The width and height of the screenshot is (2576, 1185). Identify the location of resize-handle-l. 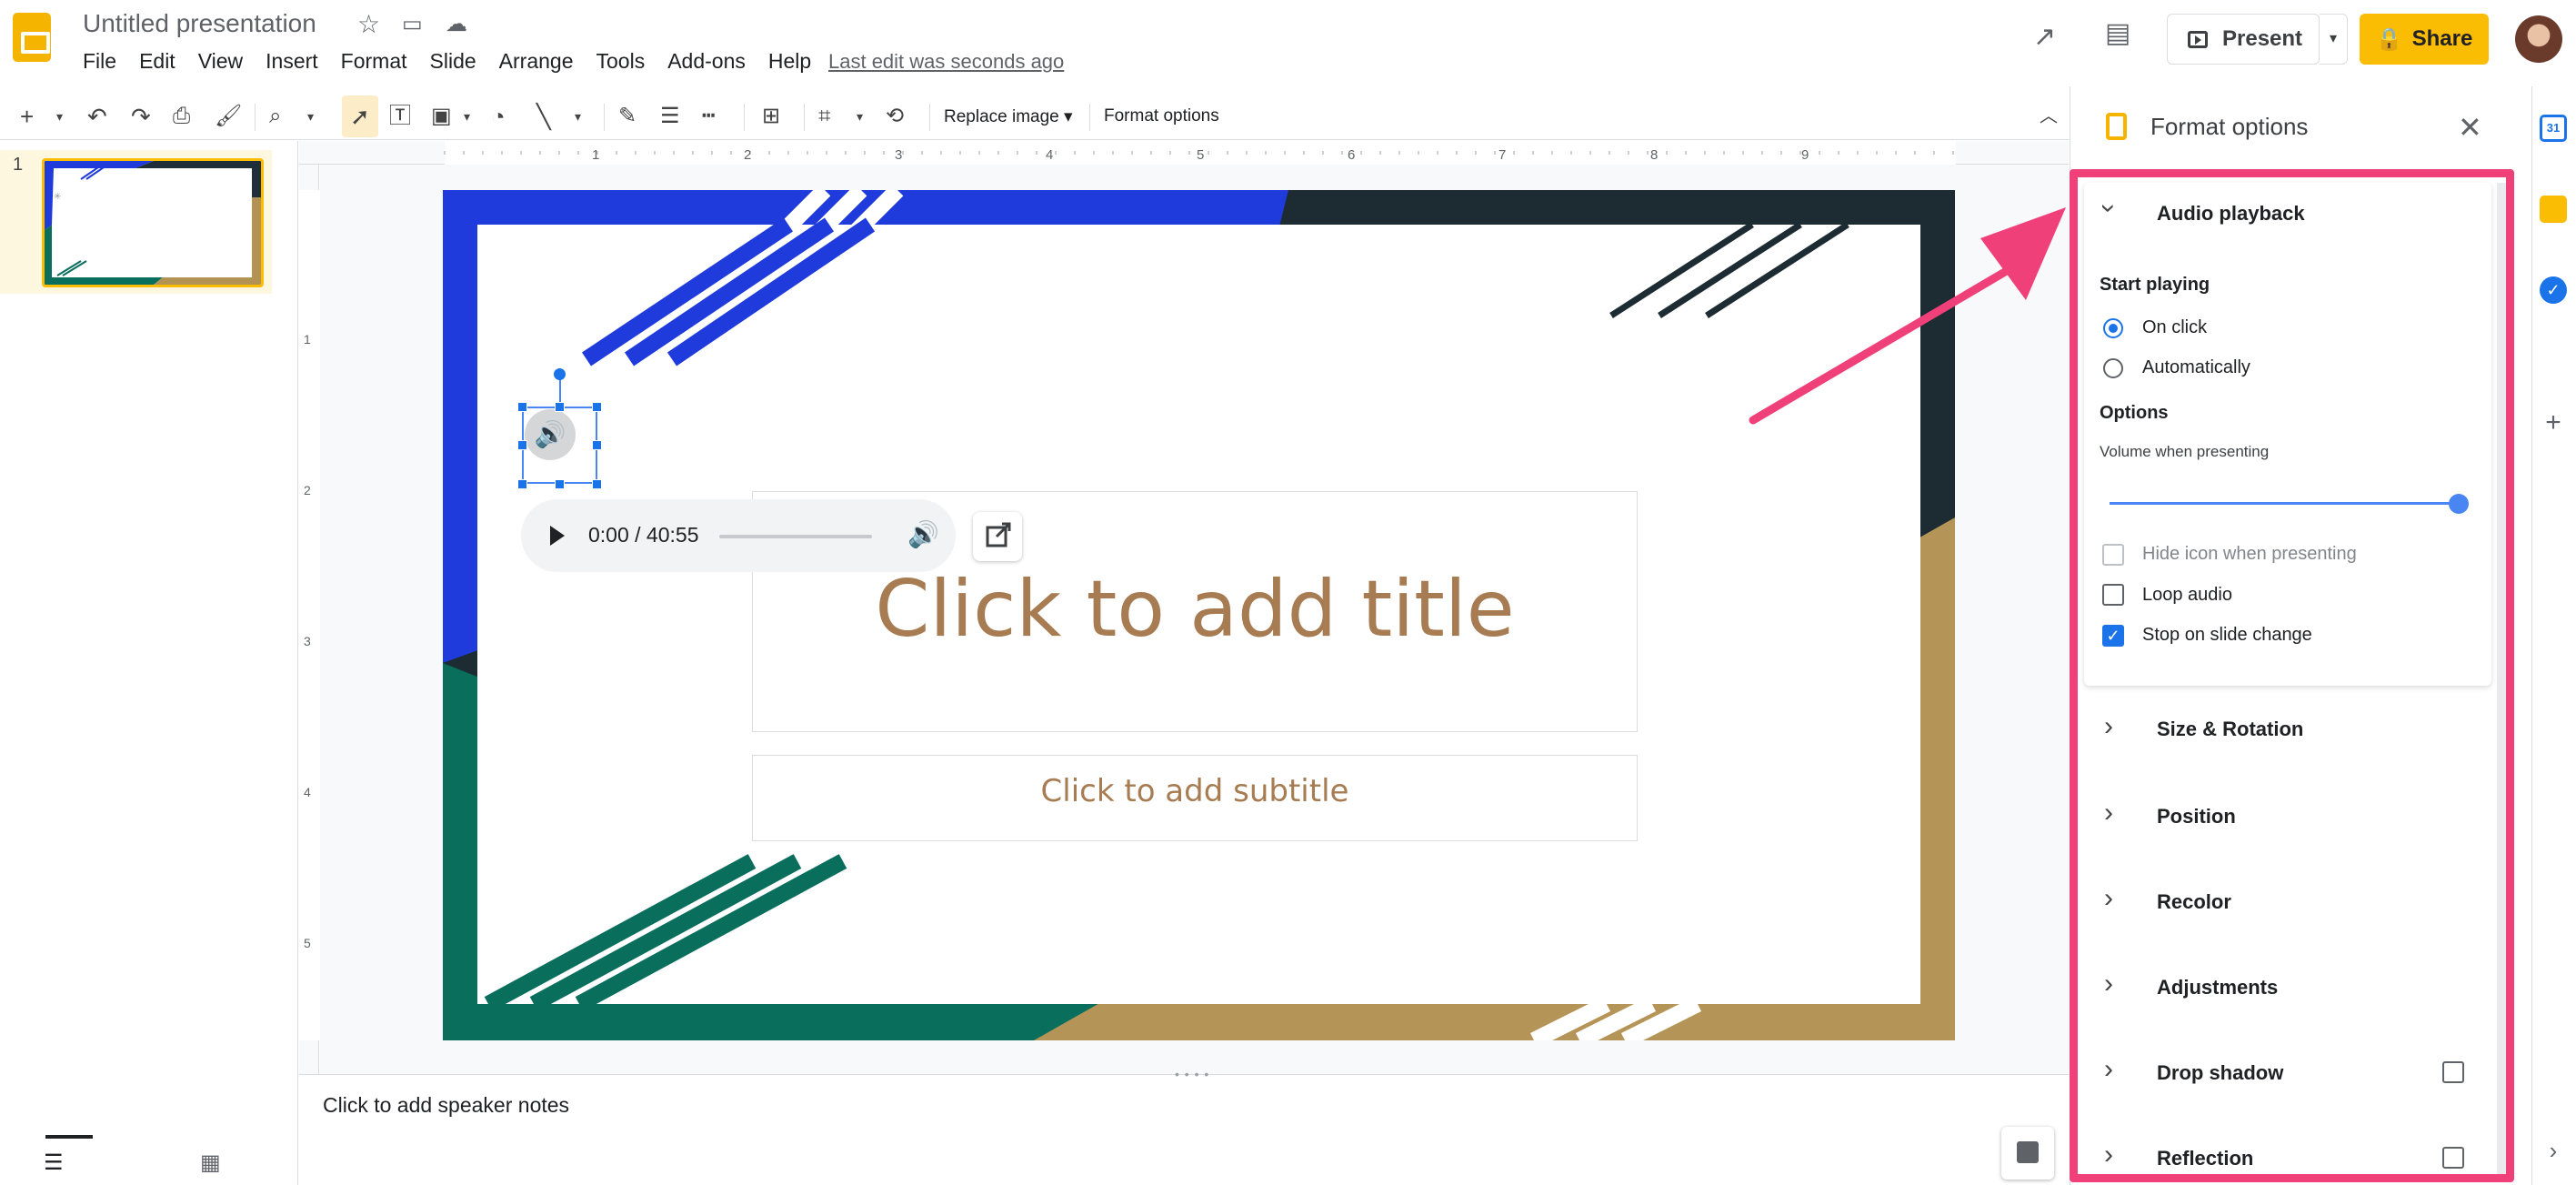
(522, 445).